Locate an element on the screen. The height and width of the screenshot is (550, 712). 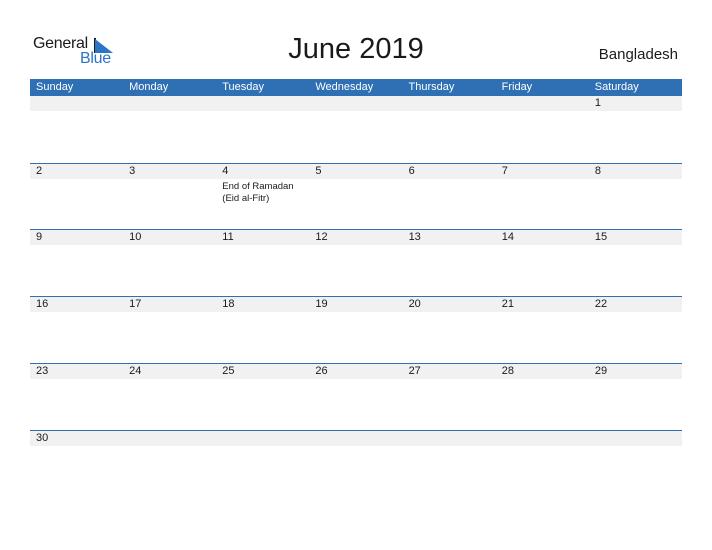
day-cell: 25 is located at coordinates (262, 372).